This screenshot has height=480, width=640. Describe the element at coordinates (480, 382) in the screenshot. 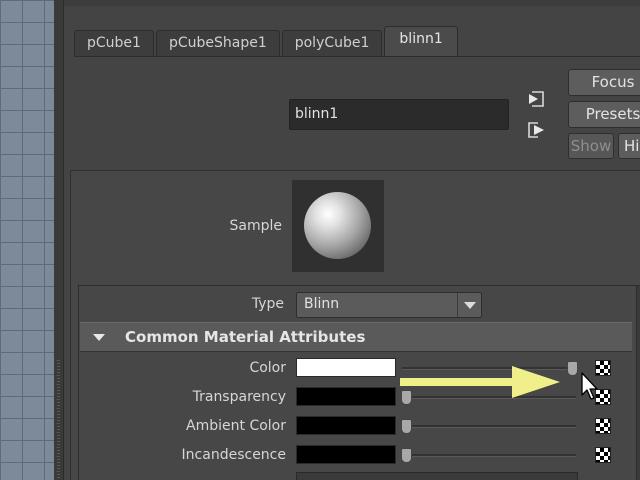

I see `guide-arrow-icon` at that location.